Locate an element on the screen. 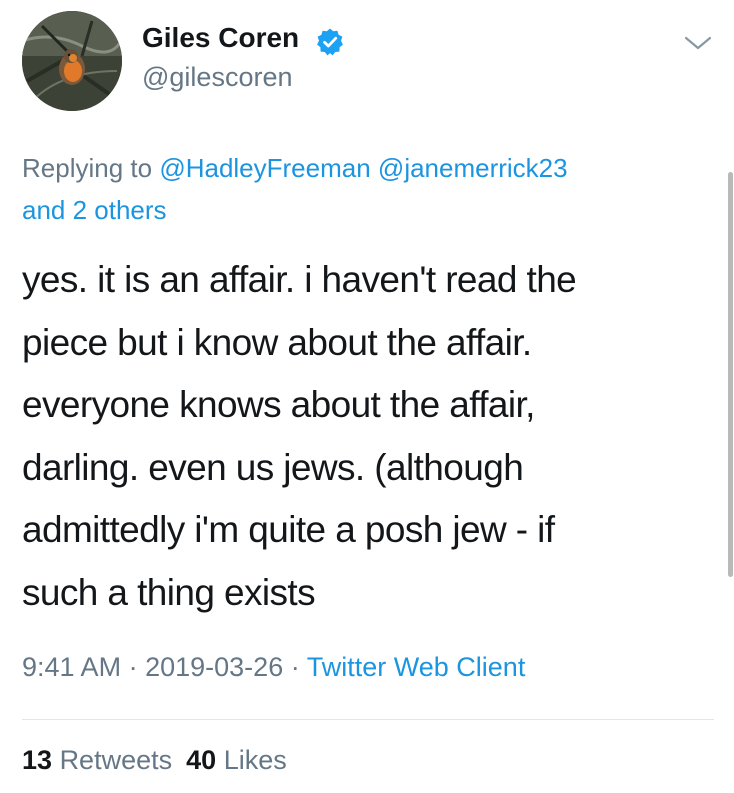 Image resolution: width=734 pixels, height=793 pixels. retweets-label: Retweets is located at coordinates (116, 760).